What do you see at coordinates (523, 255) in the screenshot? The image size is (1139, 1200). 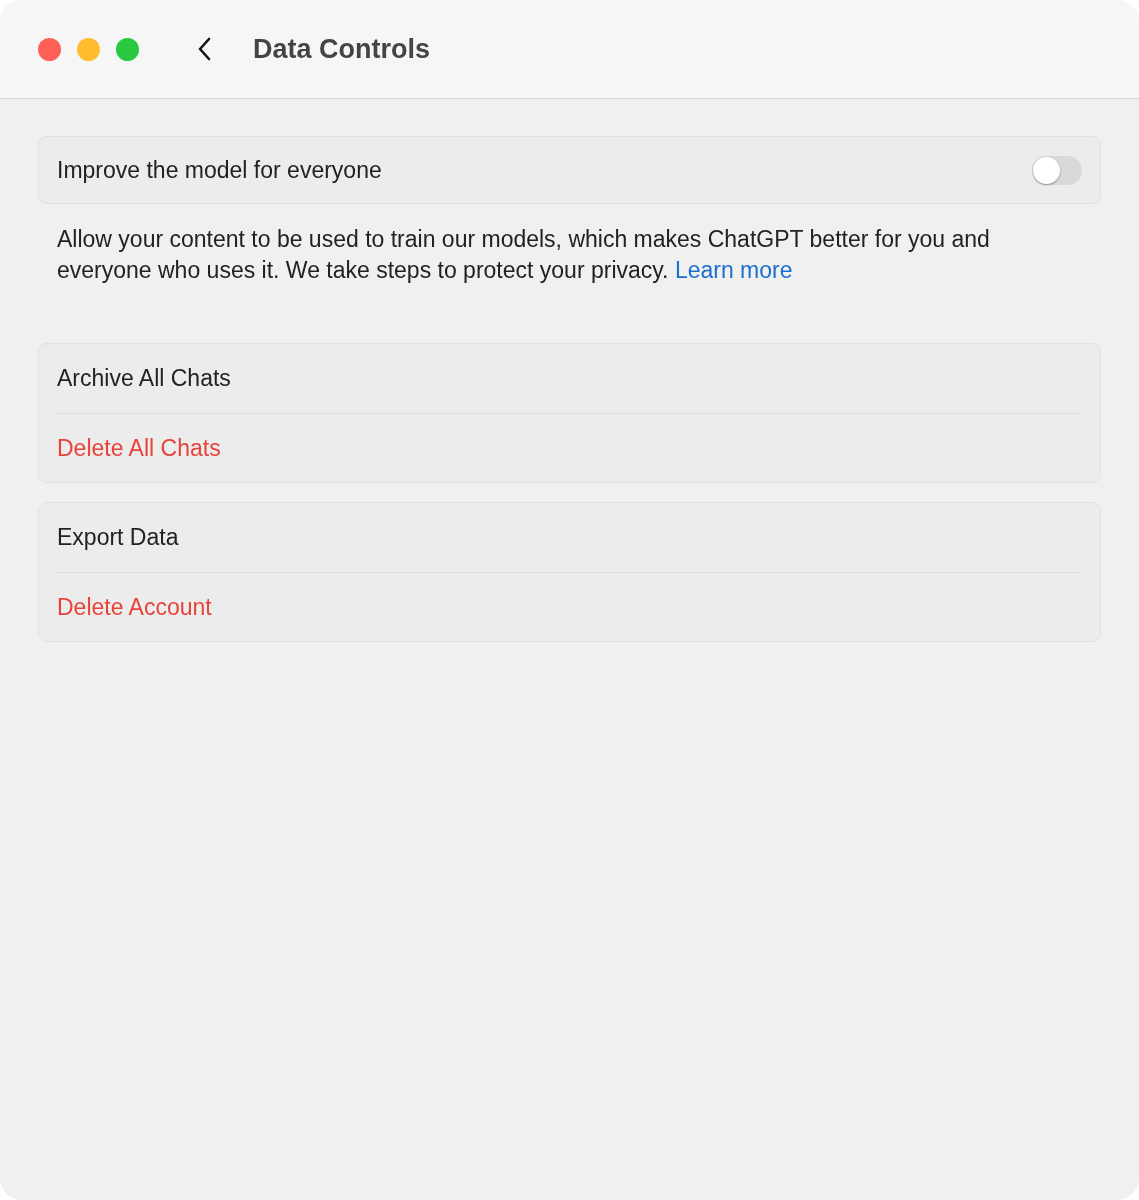 I see `description-text: Allow your content to be used to train our models, which makes ChatGPT better for you and everyone who uses it. We take steps to protect your privacy. Learn more` at bounding box center [523, 255].